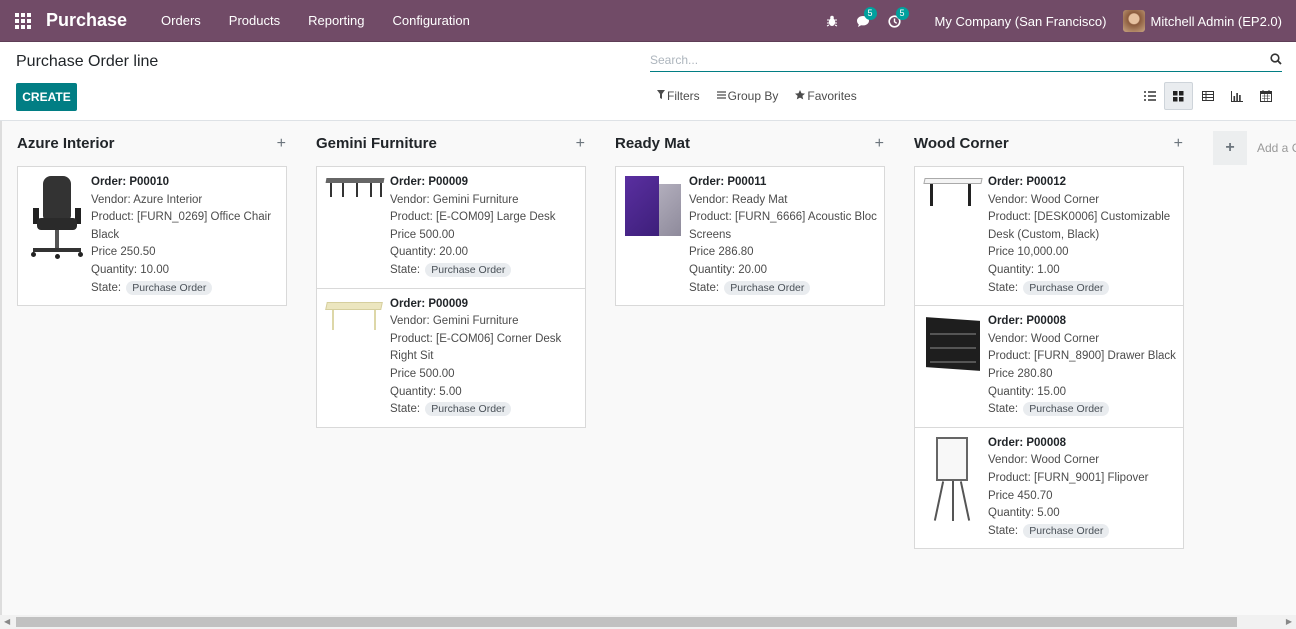 The image size is (1296, 629). I want to click on favorites-dropdown: Favorites, so click(826, 96).